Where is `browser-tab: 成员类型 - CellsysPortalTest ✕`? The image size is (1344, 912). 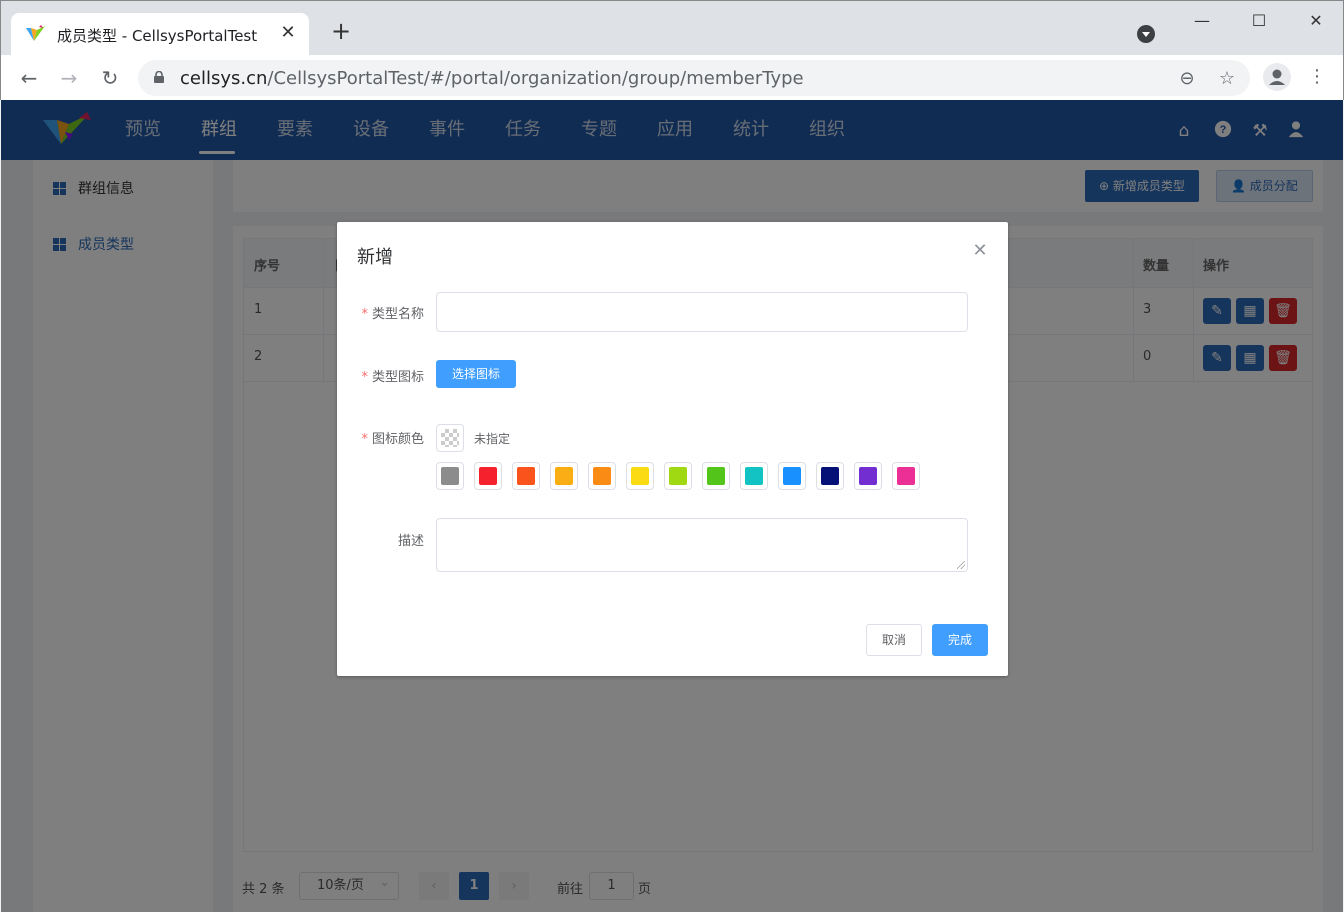
browser-tab: 成员类型 - CellsysPortalTest ✕ is located at coordinates (160, 34).